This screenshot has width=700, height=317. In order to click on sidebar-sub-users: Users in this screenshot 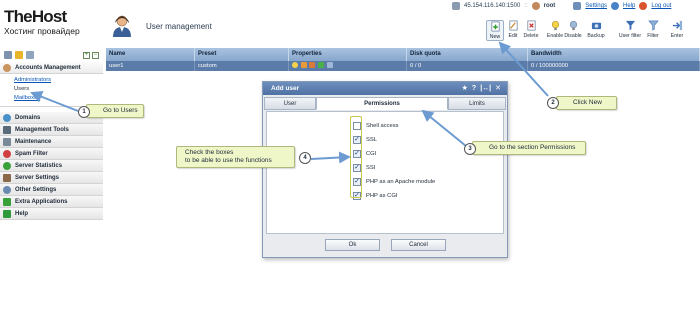, I will do `click(51, 89)`.